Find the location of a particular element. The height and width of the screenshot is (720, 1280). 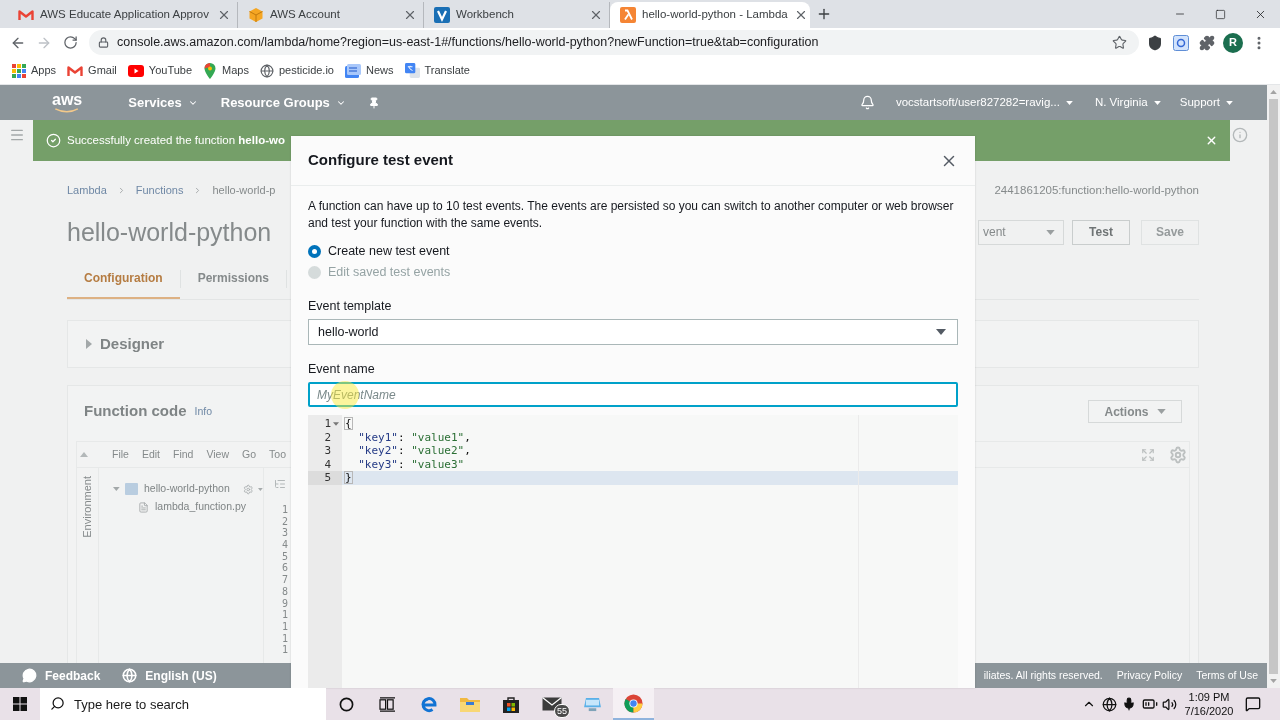

volume-icon is located at coordinates (1169, 704).